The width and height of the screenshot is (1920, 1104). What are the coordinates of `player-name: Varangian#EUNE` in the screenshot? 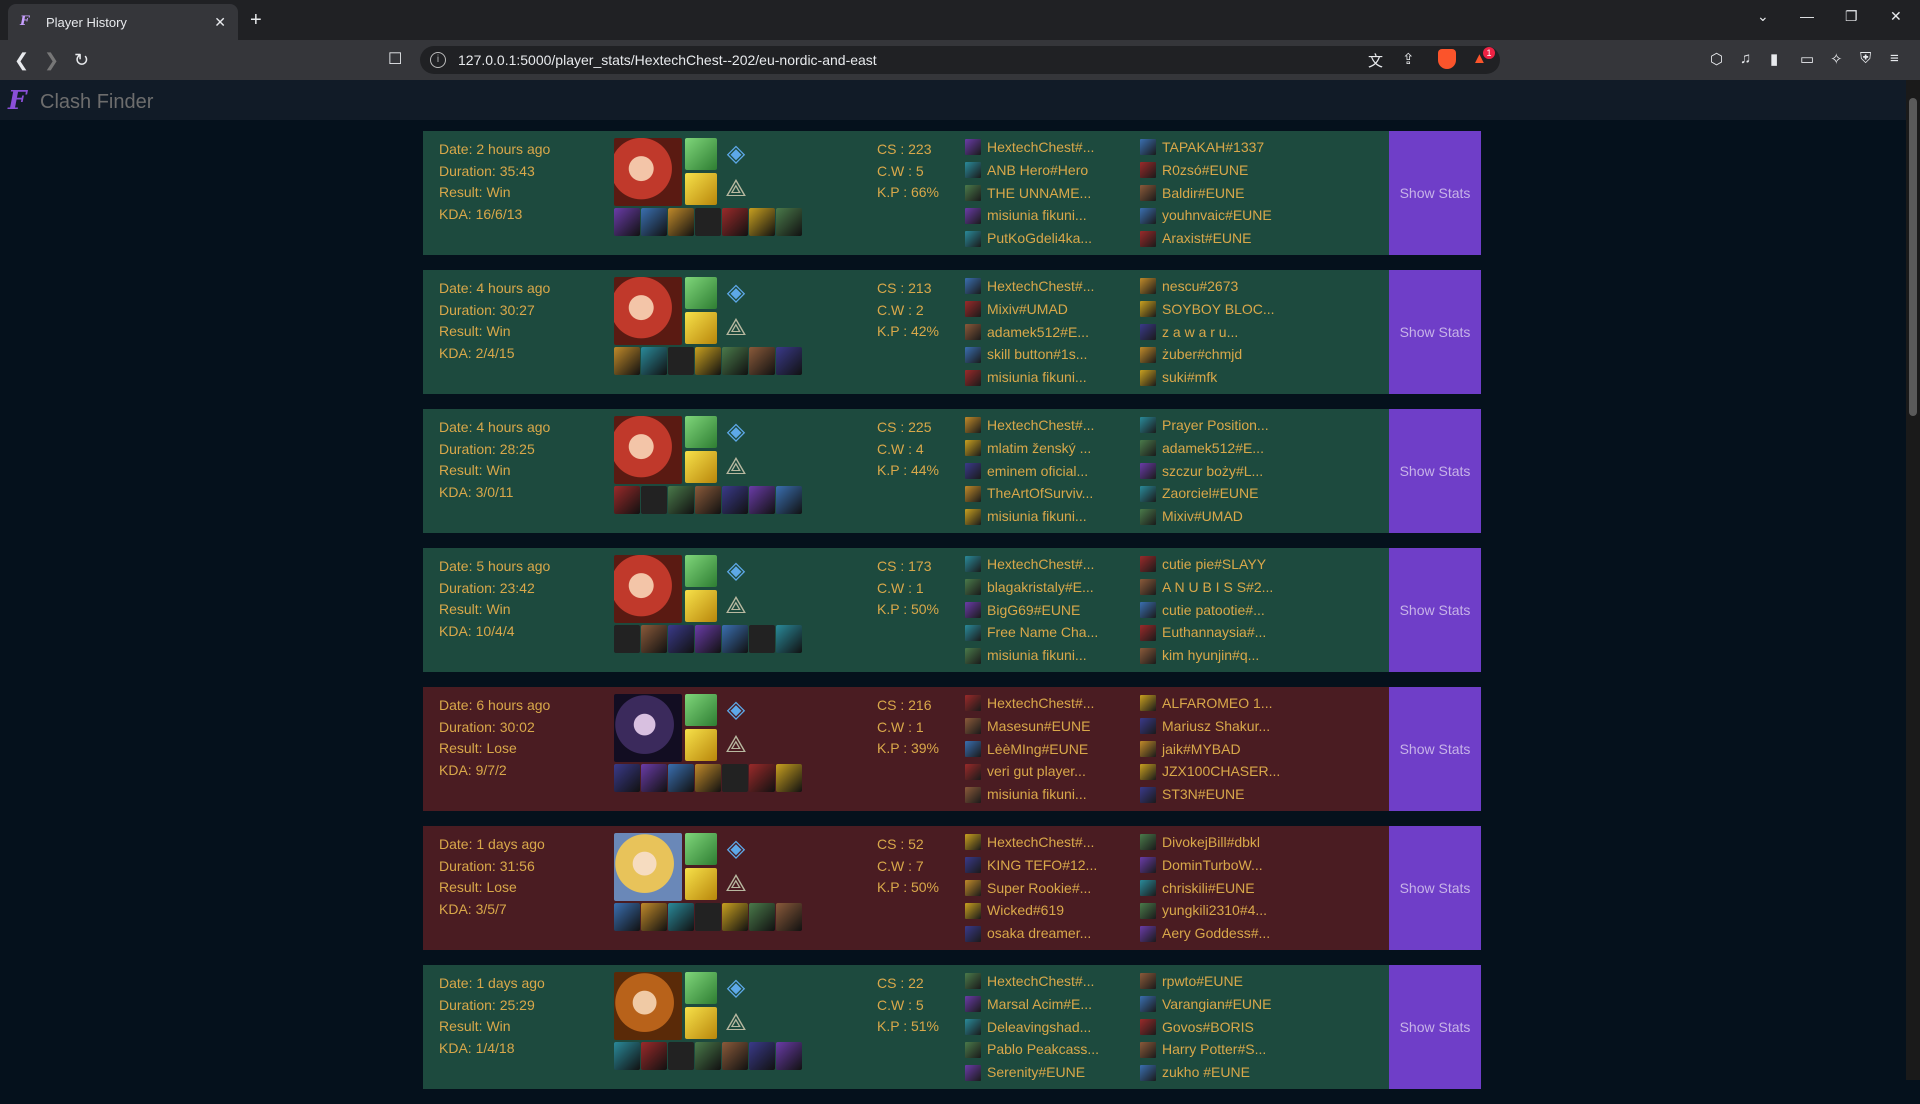 It's located at (1216, 1004).